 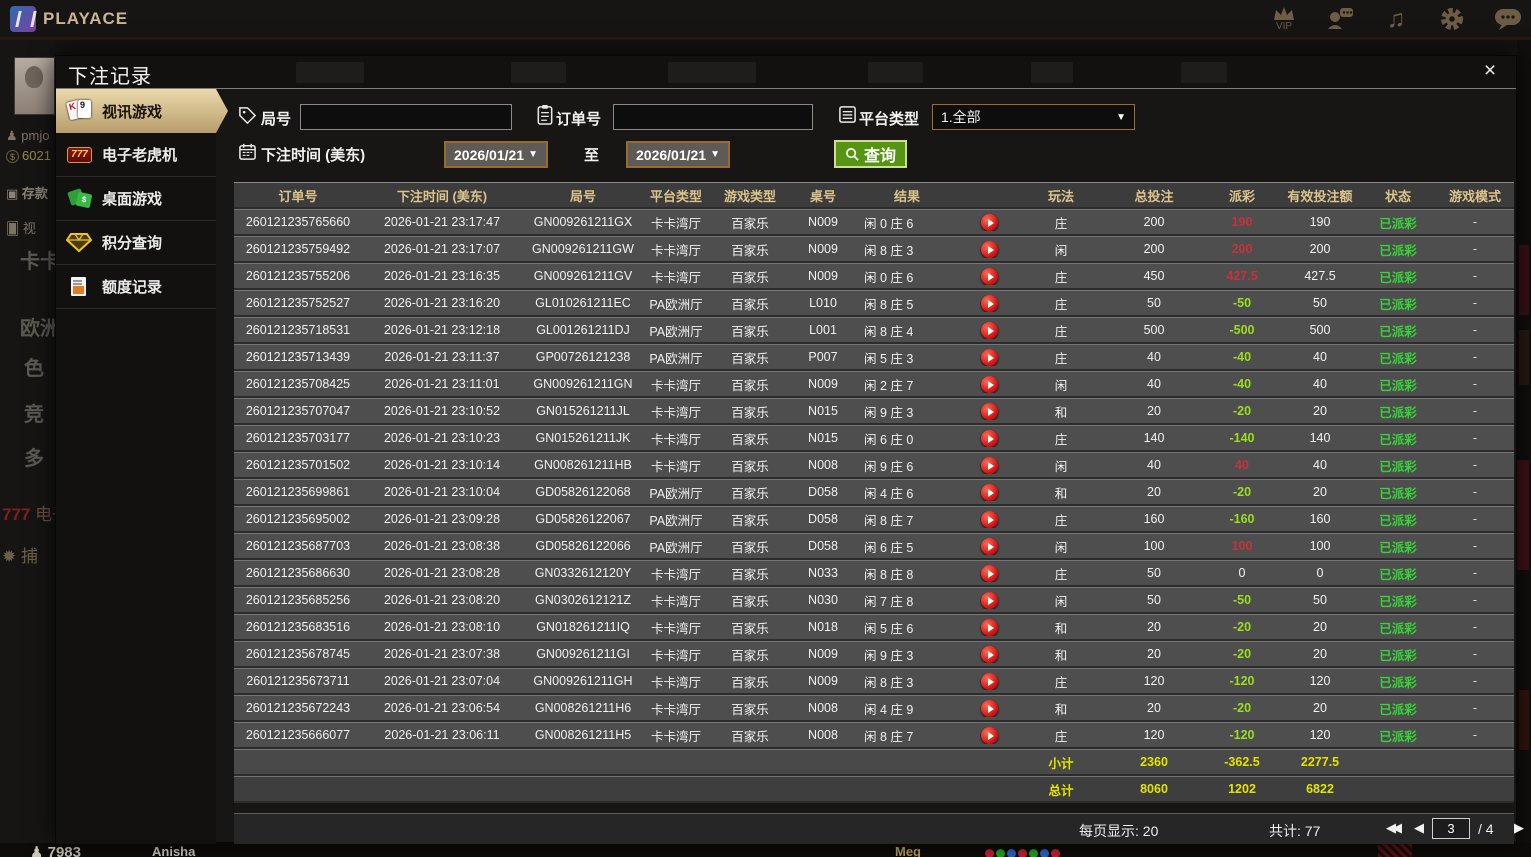 I want to click on customer-service-icon, so click(x=1340, y=19).